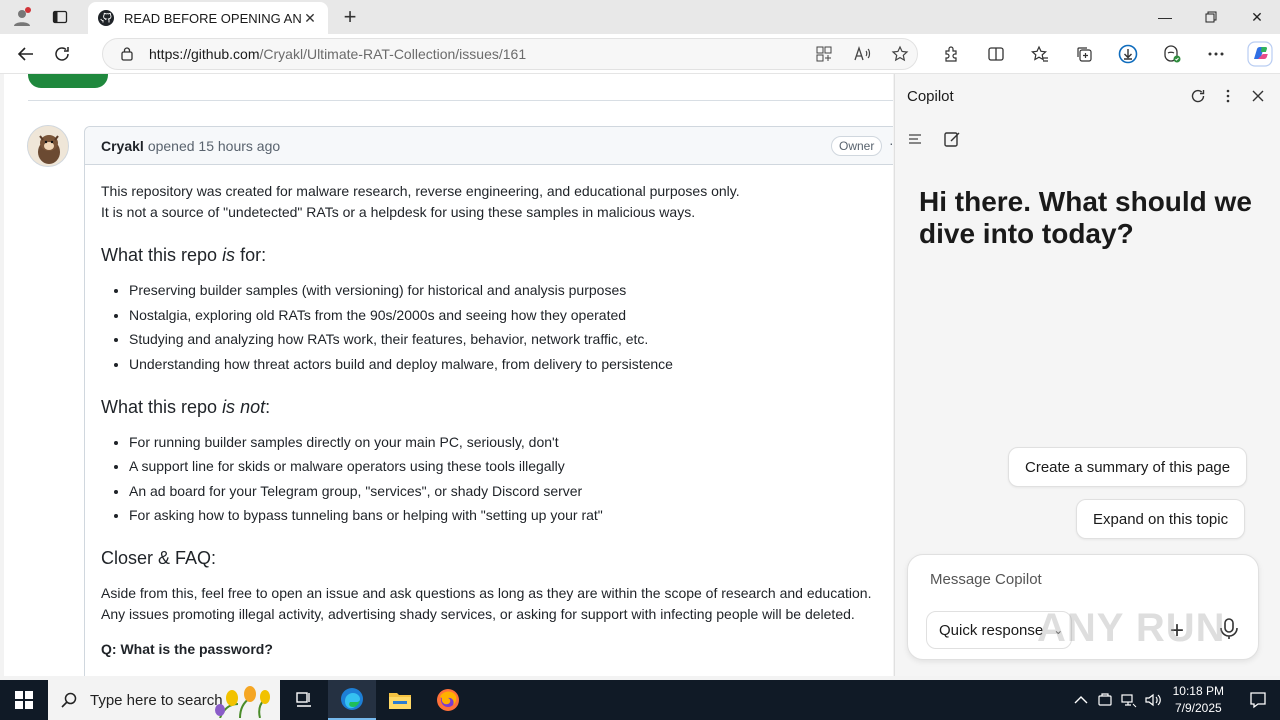  What do you see at coordinates (156, 700) in the screenshot?
I see `search-placeholder: Type here to search` at bounding box center [156, 700].